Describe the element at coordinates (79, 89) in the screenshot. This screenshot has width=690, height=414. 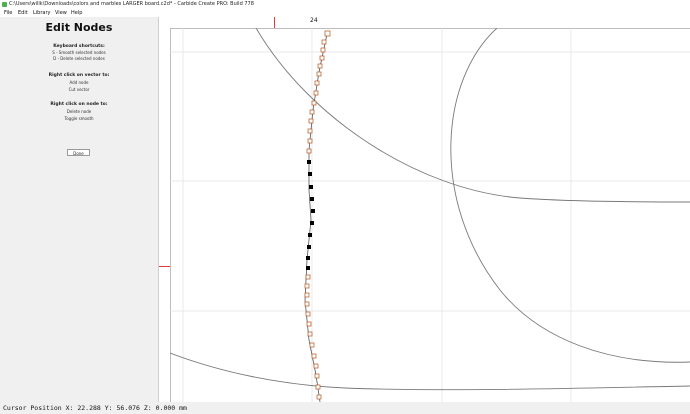
I see `vector-action-cut: Cut vector` at that location.